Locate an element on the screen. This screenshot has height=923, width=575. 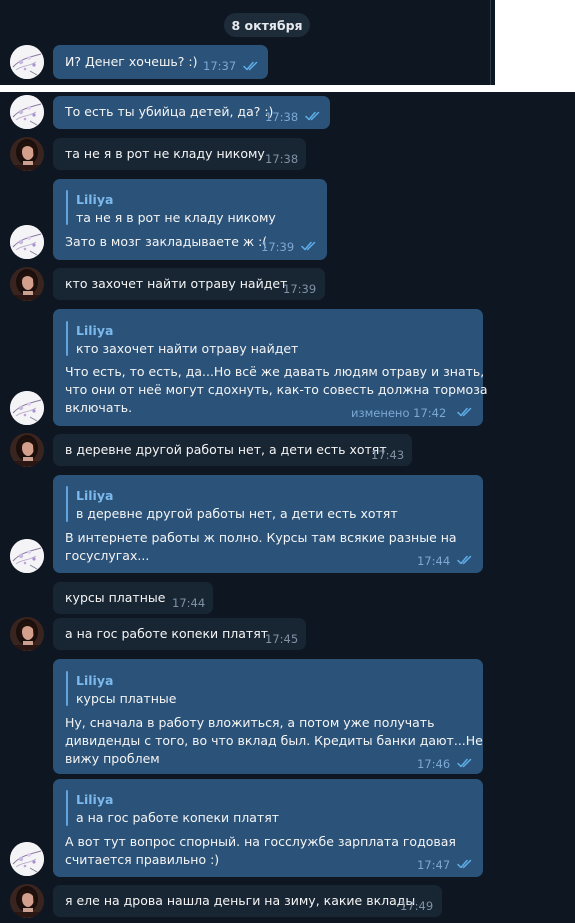
message-text: курсы платные is located at coordinates (115, 597).